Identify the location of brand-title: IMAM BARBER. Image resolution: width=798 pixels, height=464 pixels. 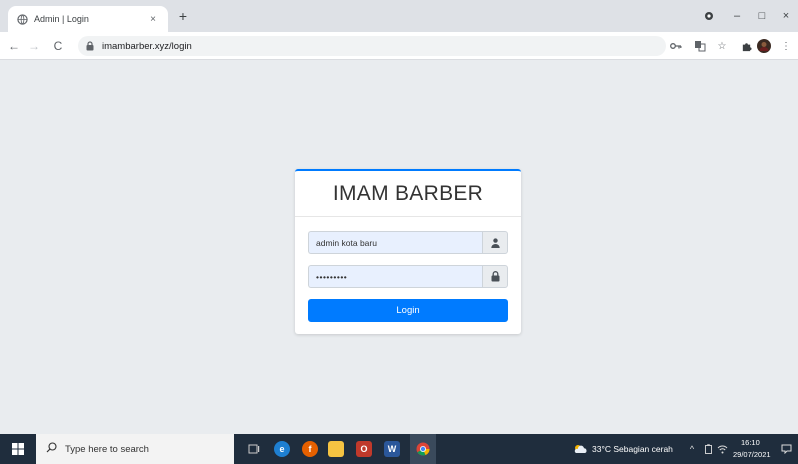
(408, 193).